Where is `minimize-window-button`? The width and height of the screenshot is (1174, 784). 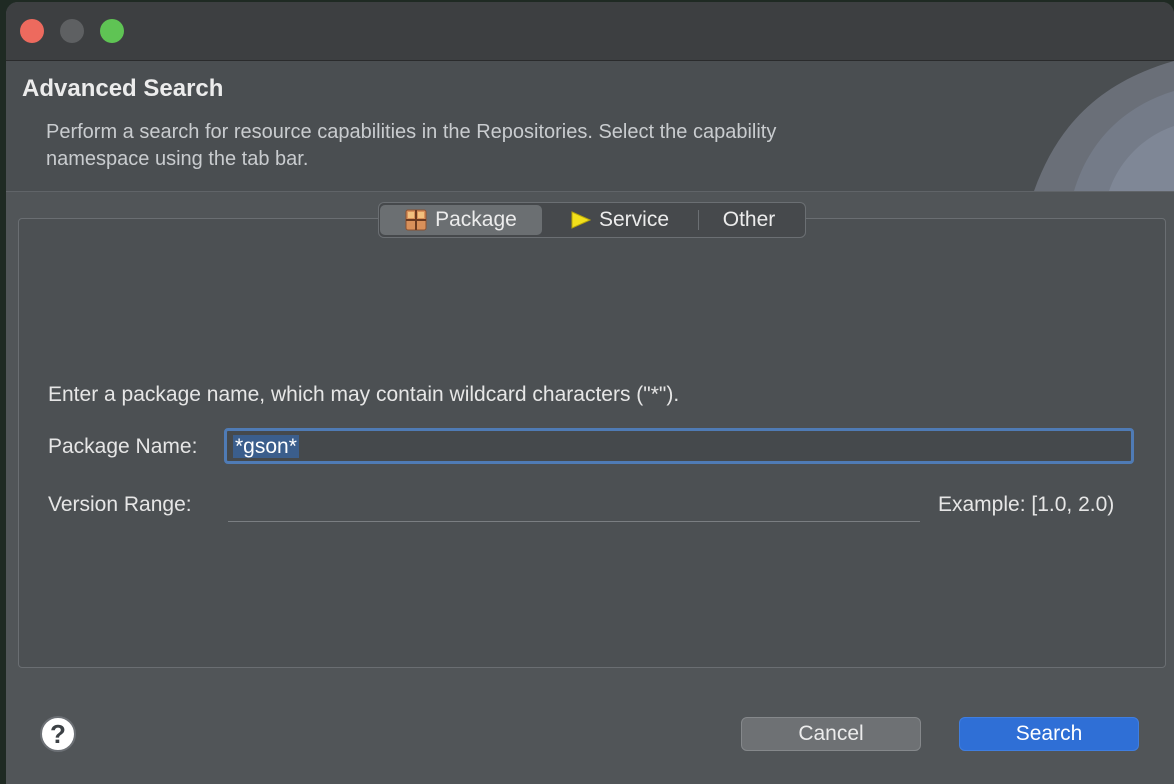
minimize-window-button is located at coordinates (72, 31).